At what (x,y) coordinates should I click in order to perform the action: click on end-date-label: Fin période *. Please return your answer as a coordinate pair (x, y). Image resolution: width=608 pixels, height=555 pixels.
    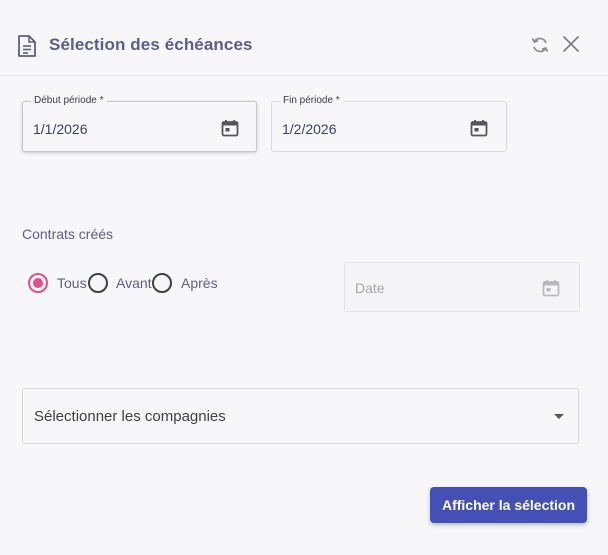
    Looking at the image, I should click on (311, 101).